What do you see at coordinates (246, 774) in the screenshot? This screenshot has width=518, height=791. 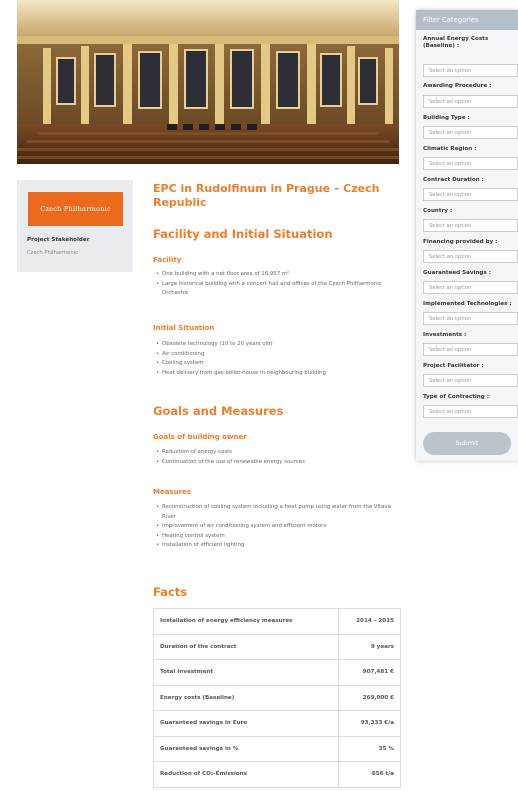 I see `fact-label: Reduction of CO₂-Emissions` at bounding box center [246, 774].